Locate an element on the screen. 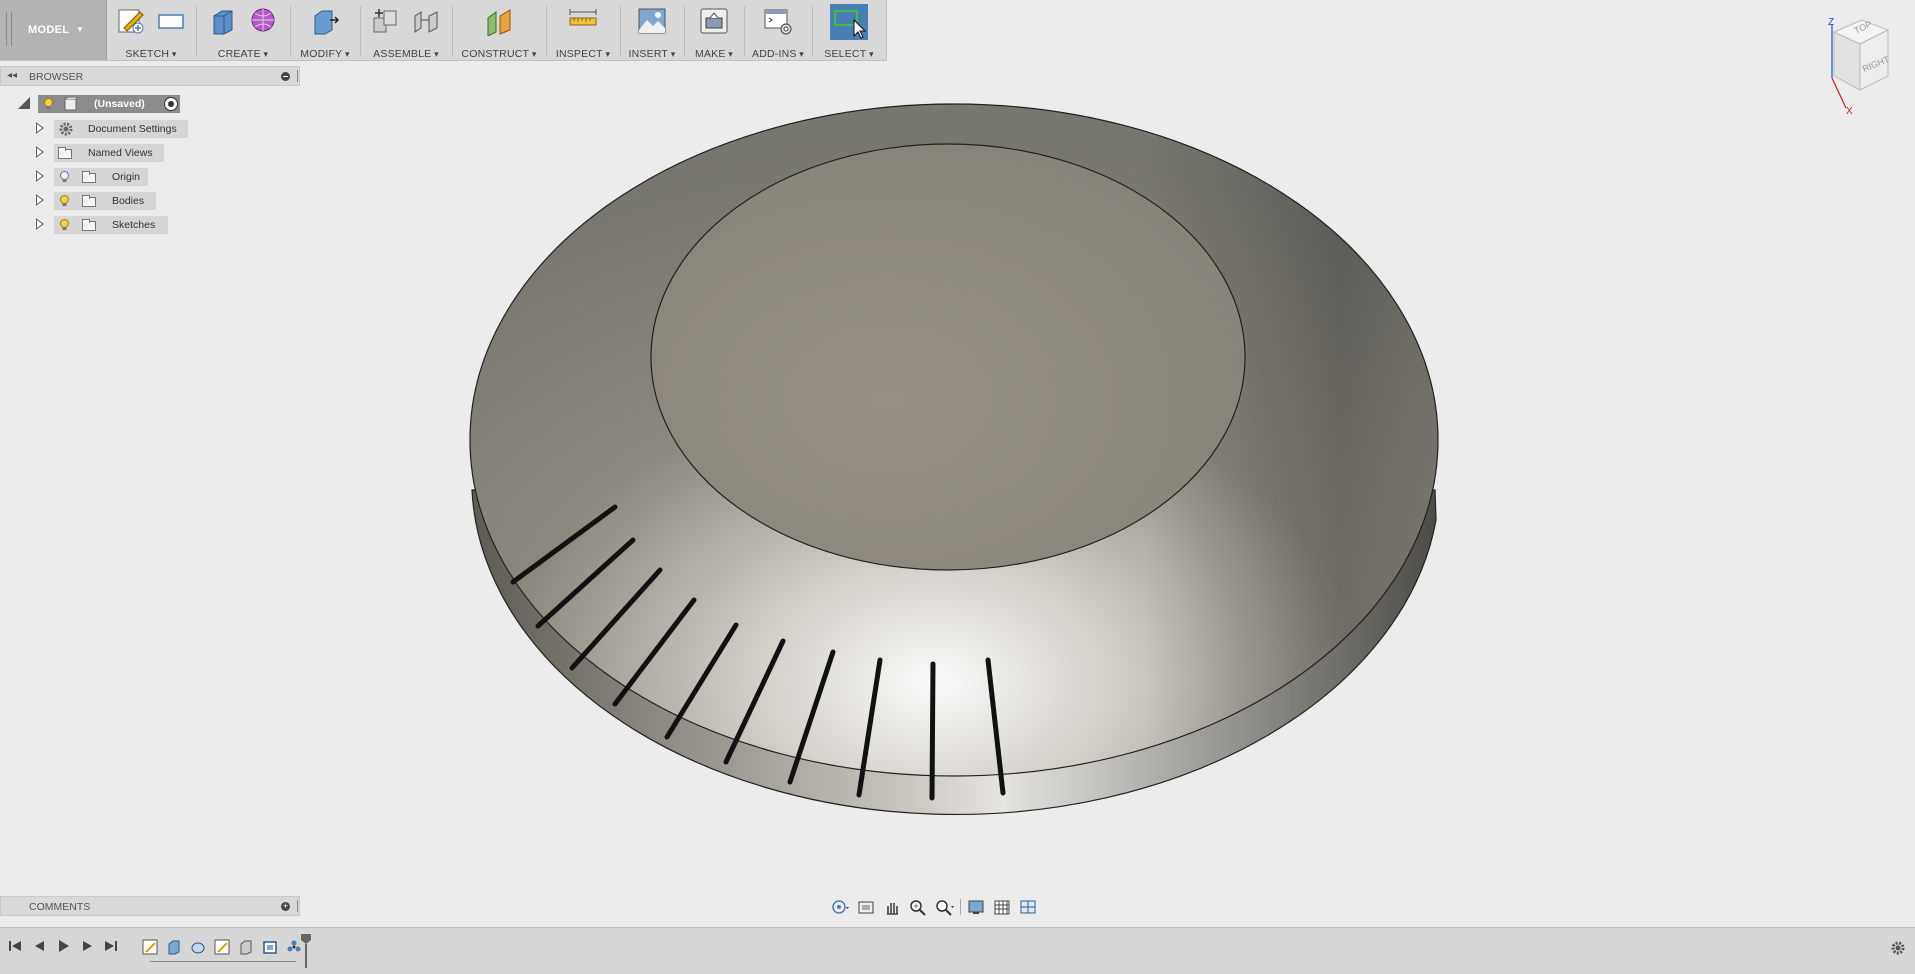 The height and width of the screenshot is (974, 1915). construct-group: CONSTRUCT is located at coordinates (499, 30).